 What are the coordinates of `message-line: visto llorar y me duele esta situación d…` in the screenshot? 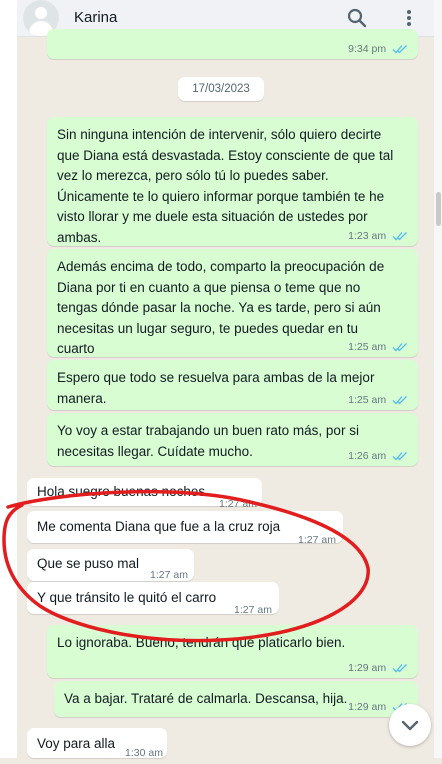 It's located at (212, 216).